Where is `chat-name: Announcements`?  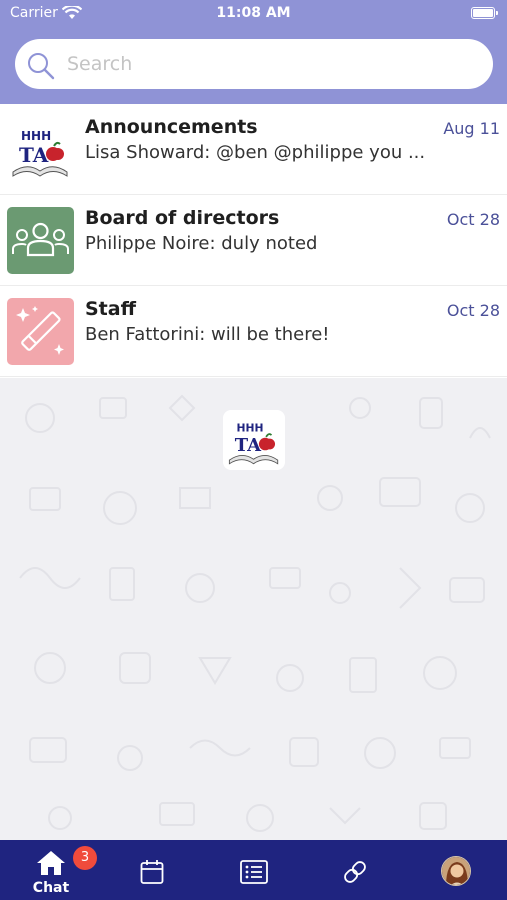 chat-name: Announcements is located at coordinates (171, 127).